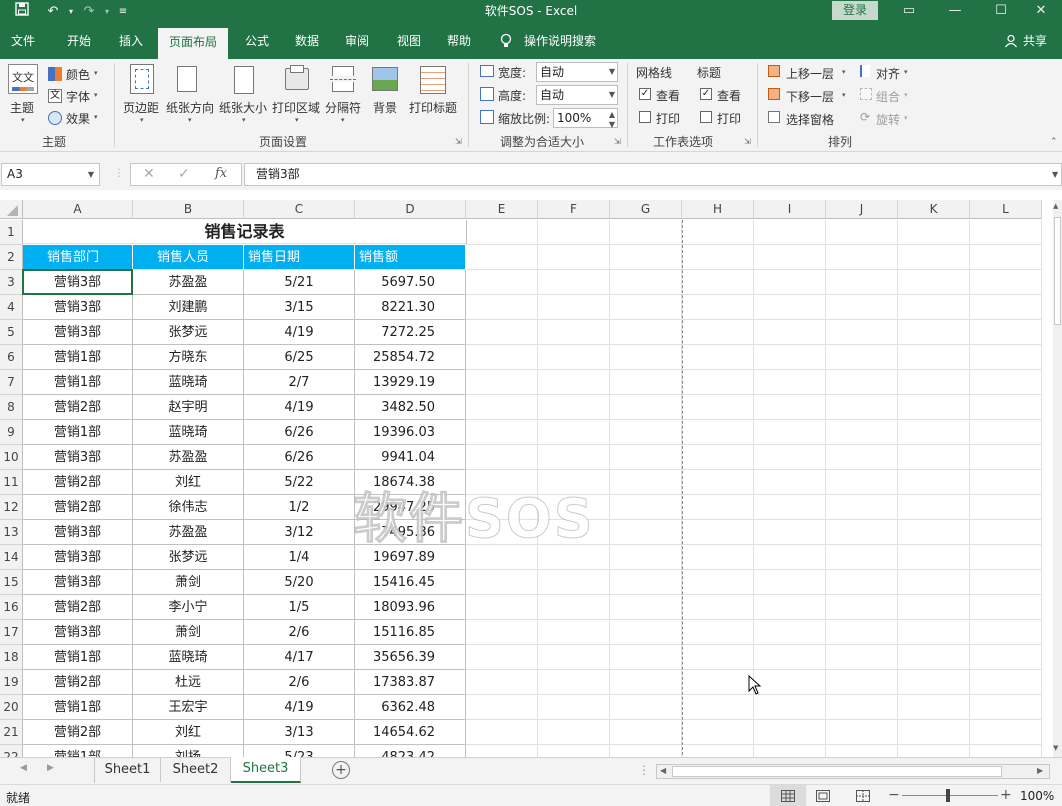 The height and width of the screenshot is (806, 1062). I want to click on scroll-right-icon: ▶, so click(50, 768).